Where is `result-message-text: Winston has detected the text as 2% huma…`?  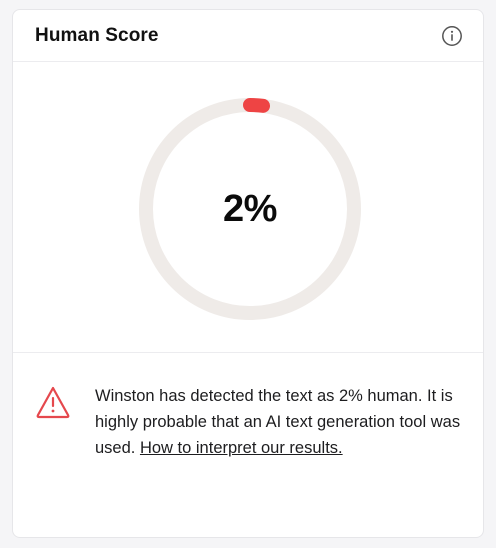 result-message-text: Winston has detected the text as 2% huma… is located at coordinates (279, 422).